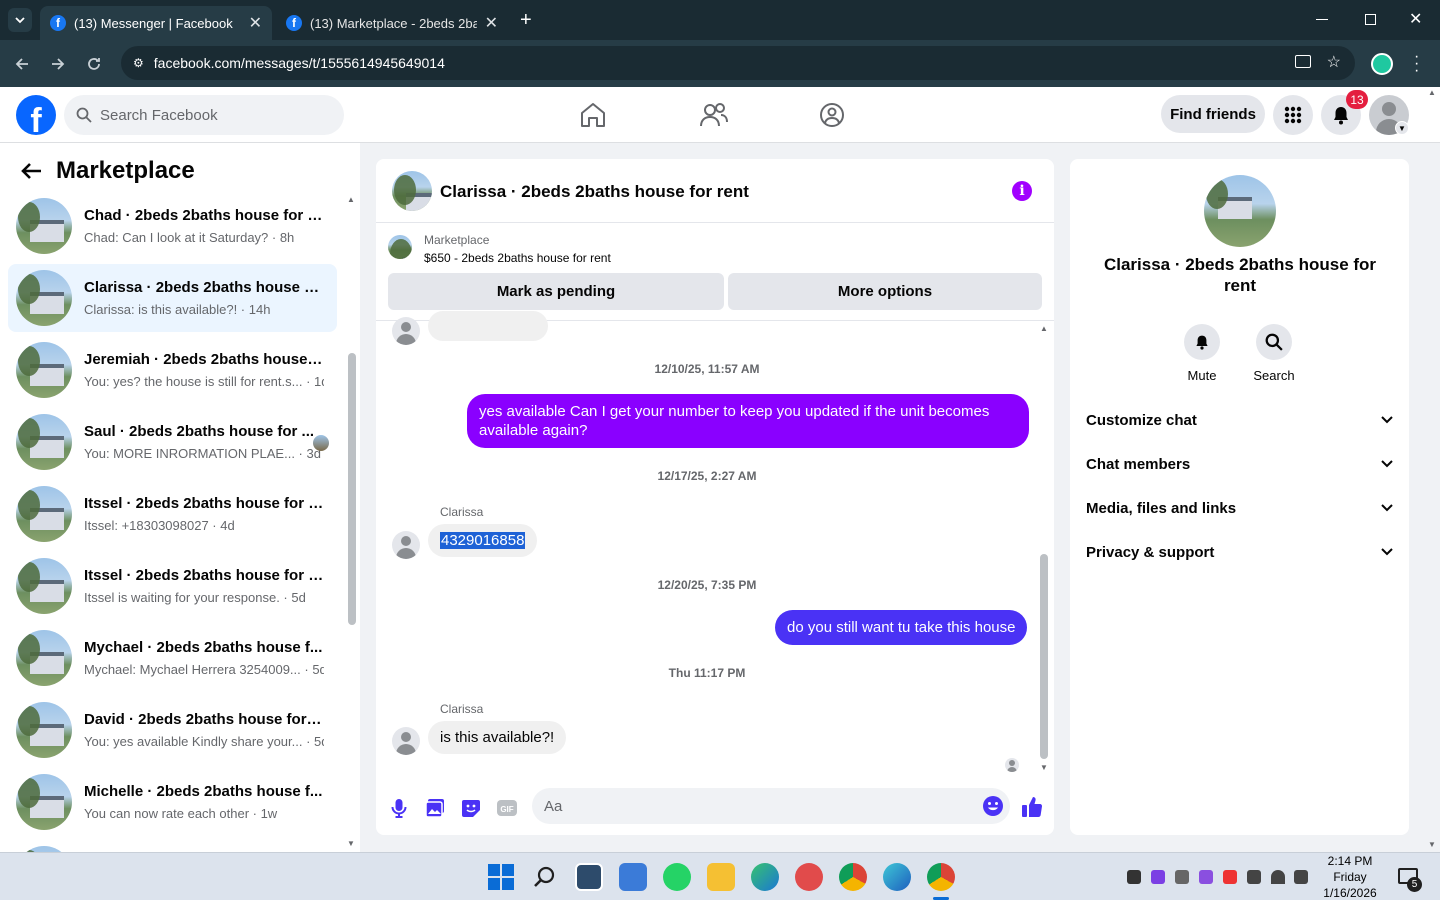 This screenshot has width=1440, height=900. I want to click on privacy-support-row: Privacy & support, so click(1239, 552).